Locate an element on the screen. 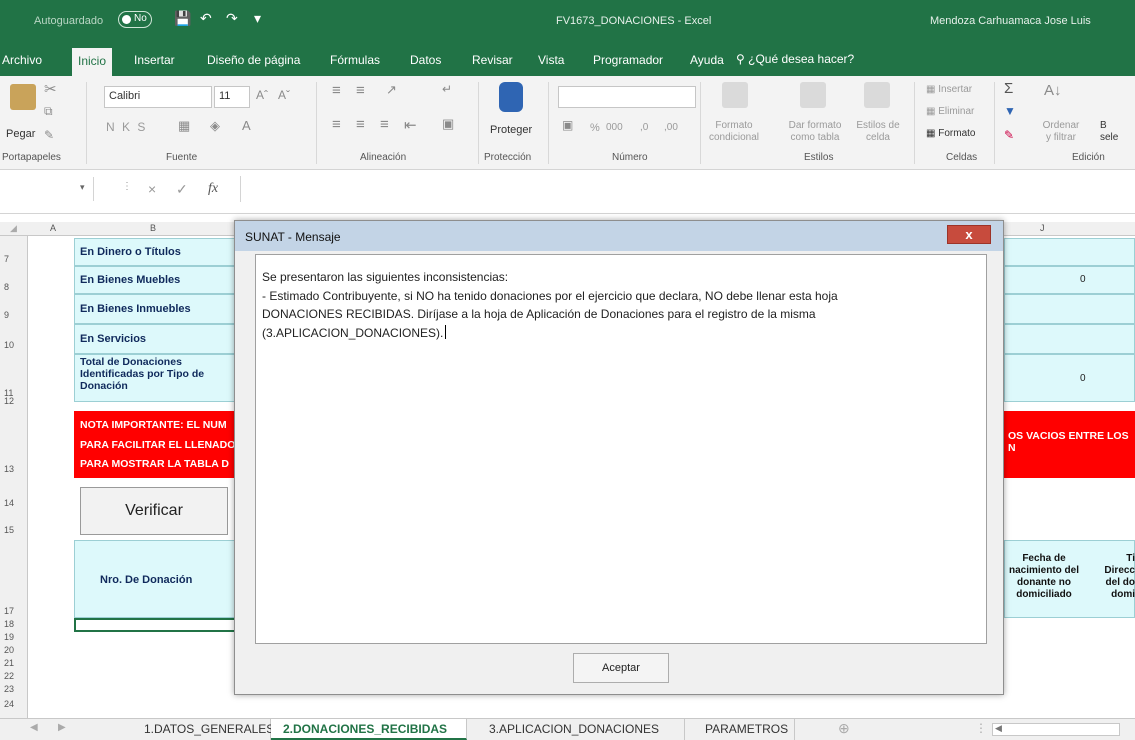  formula-options-icon: ⋮ is located at coordinates (127, 186).